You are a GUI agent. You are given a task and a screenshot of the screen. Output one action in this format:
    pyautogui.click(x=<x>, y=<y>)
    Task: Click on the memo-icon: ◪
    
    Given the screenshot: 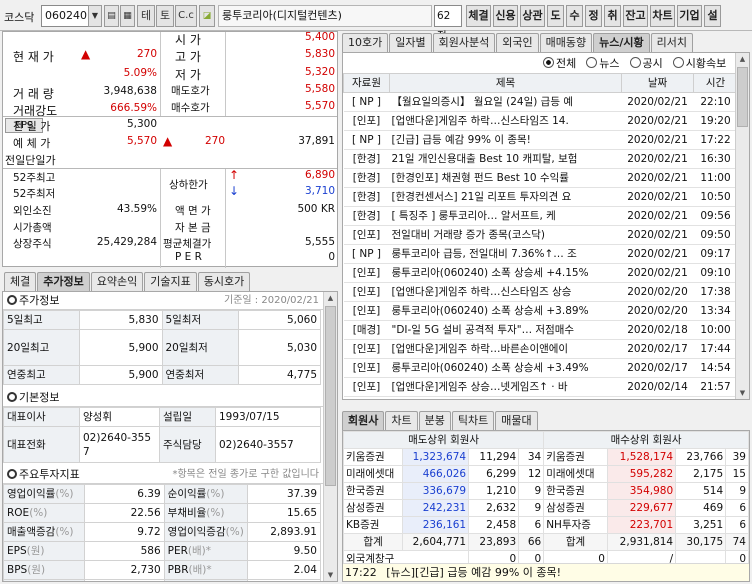 What is the action you would take?
    pyautogui.click(x=207, y=16)
    